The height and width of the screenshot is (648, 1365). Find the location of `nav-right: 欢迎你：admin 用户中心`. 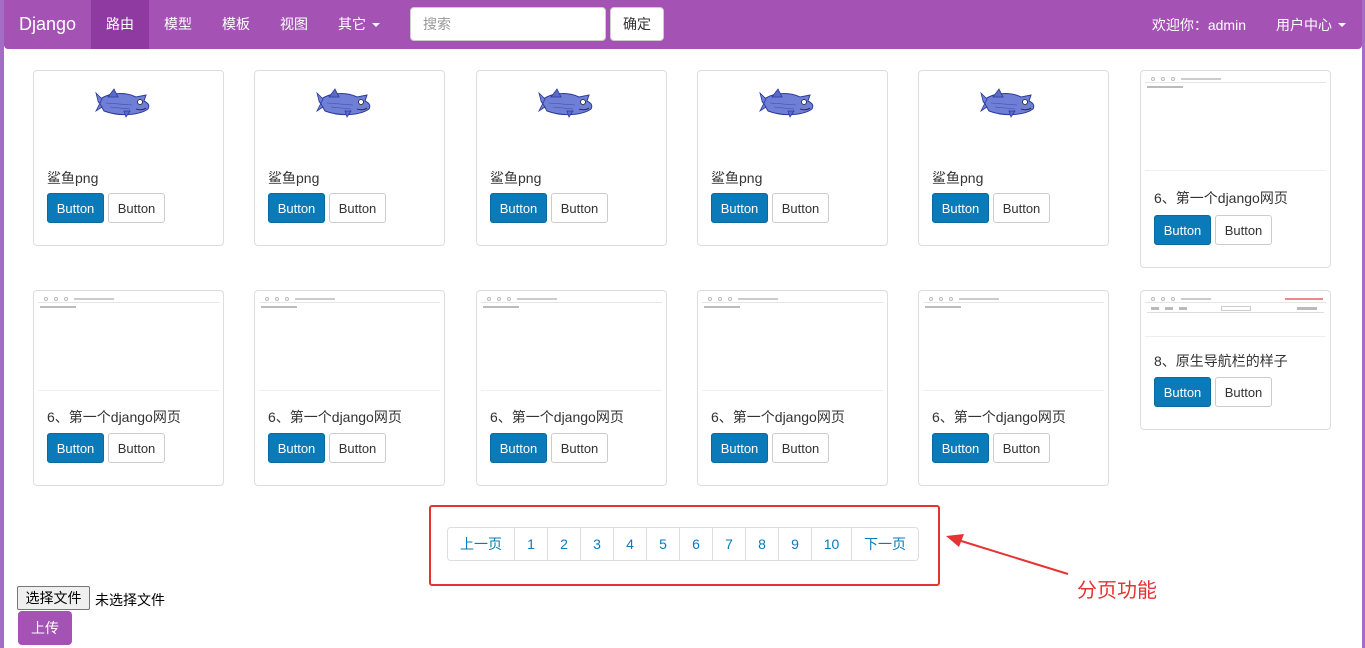

nav-right: 欢迎你：admin 用户中心 is located at coordinates (1241, 24).